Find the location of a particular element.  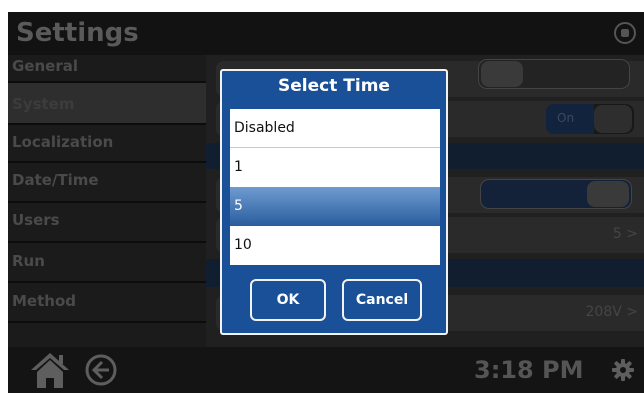

option-label: 10 is located at coordinates (243, 245).